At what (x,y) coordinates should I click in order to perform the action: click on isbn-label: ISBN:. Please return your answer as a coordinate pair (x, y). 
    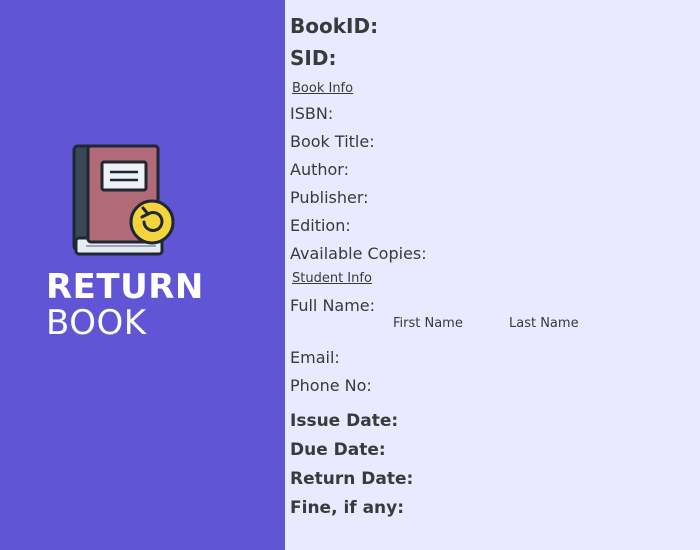
    Looking at the image, I should click on (312, 113).